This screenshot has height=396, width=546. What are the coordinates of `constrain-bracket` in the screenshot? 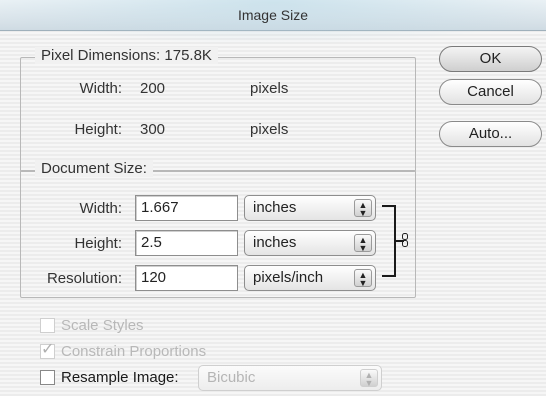 It's located at (389, 241).